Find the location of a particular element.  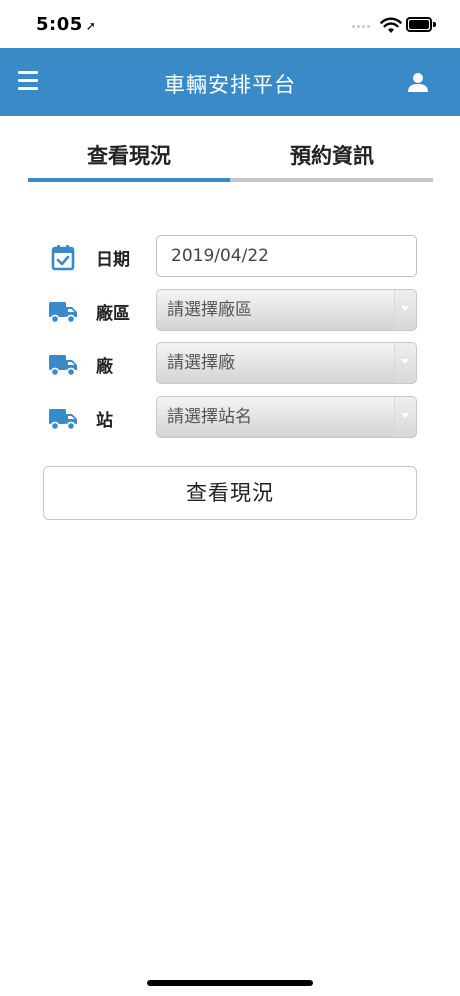

station-select-placeholder: 請選擇站名 is located at coordinates (209, 417).